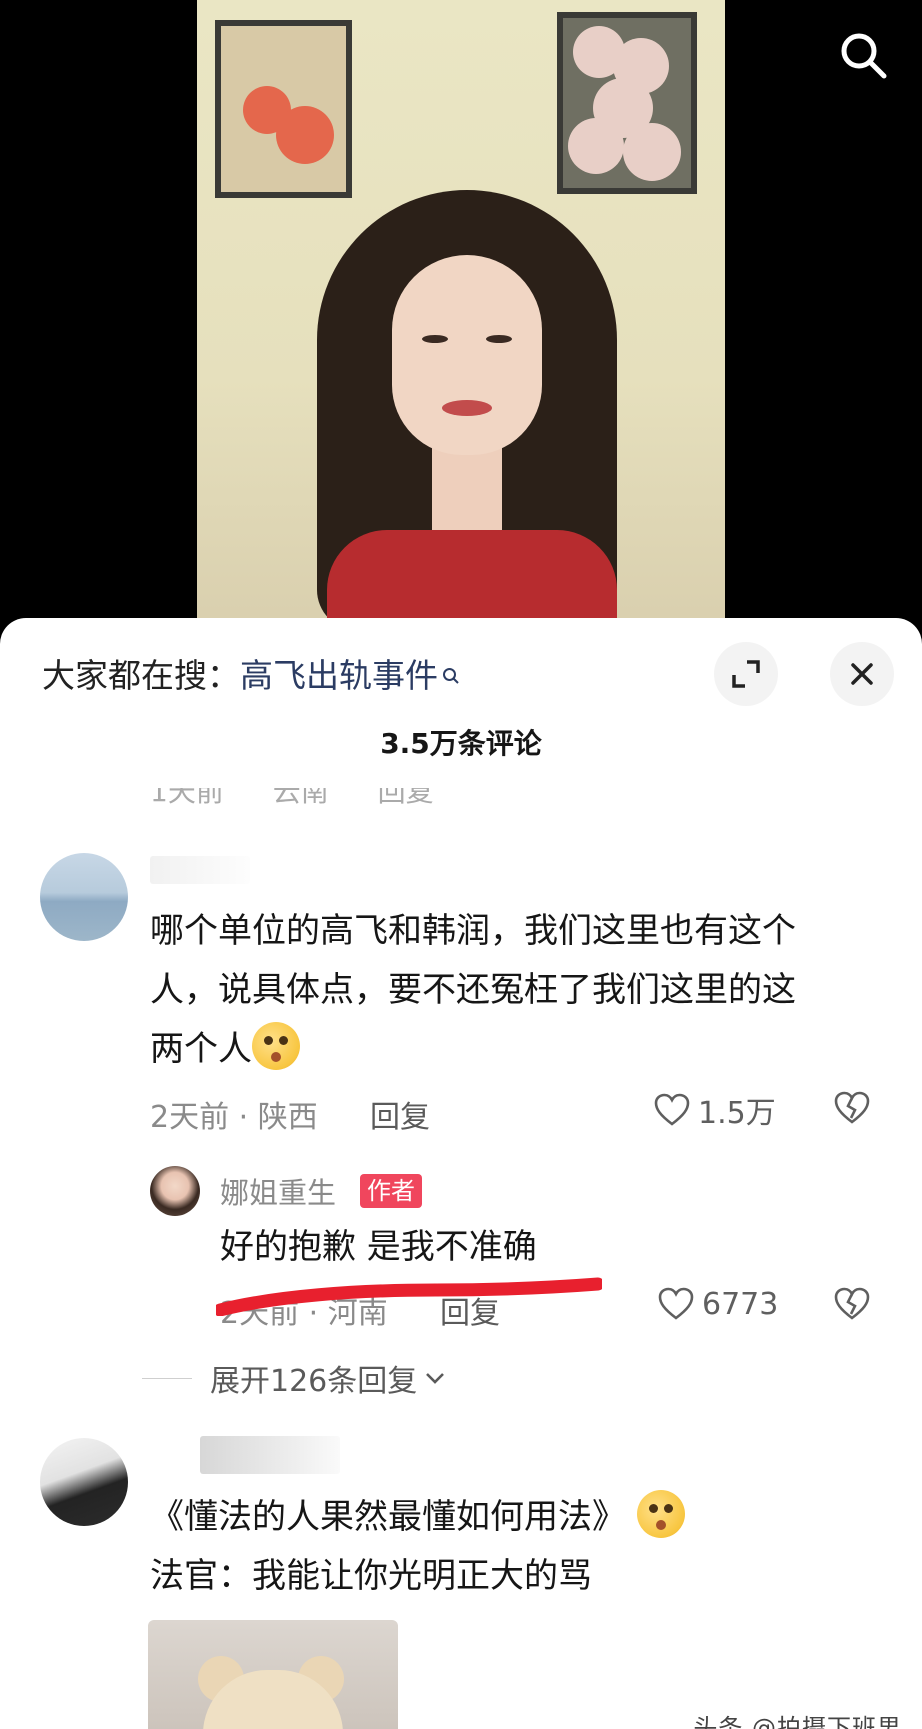 The height and width of the screenshot is (1729, 922). I want to click on author-badge: 作者, so click(391, 1191).